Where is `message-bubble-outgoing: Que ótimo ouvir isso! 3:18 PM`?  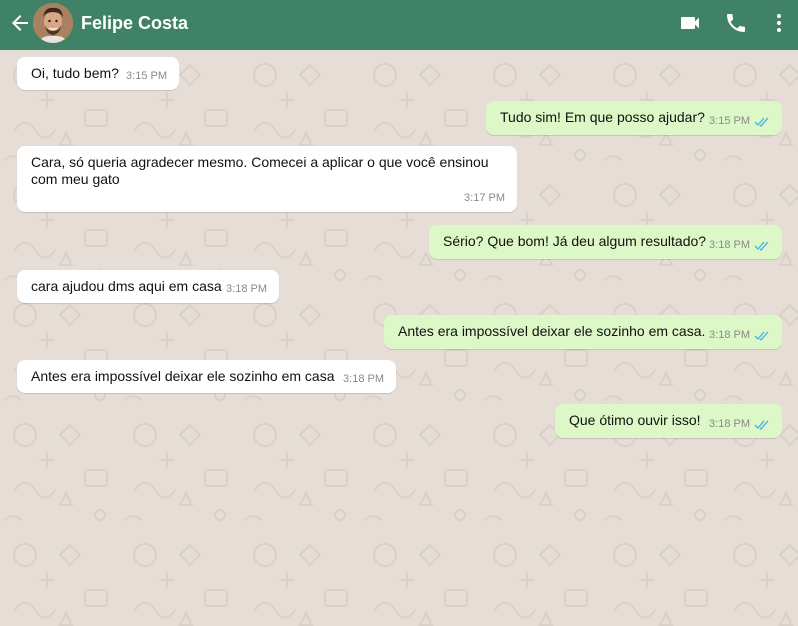
message-bubble-outgoing: Que ótimo ouvir isso! 3:18 PM is located at coordinates (668, 421).